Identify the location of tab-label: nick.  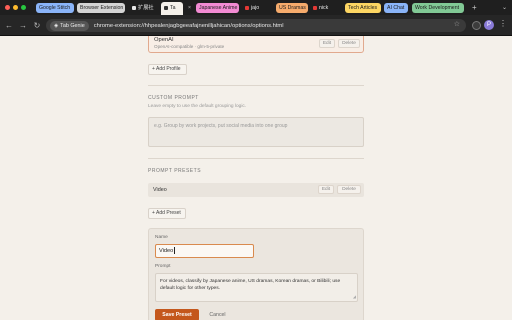
(324, 8).